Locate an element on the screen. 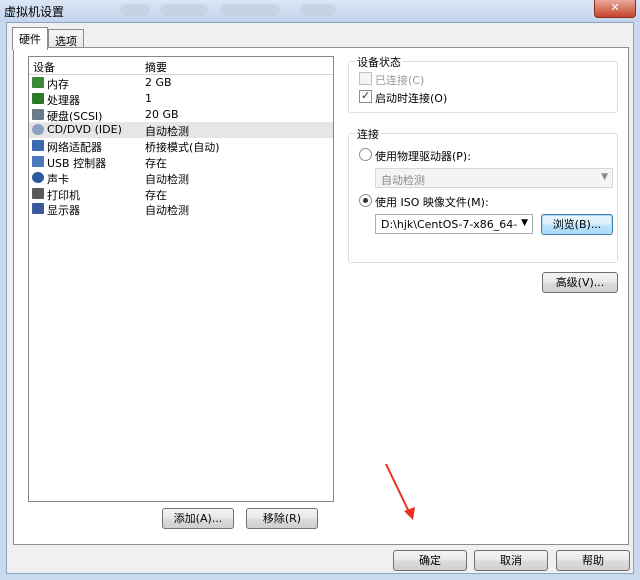 Image resolution: width=640 pixels, height=580 pixels. close-icon: ✕ is located at coordinates (615, 7).